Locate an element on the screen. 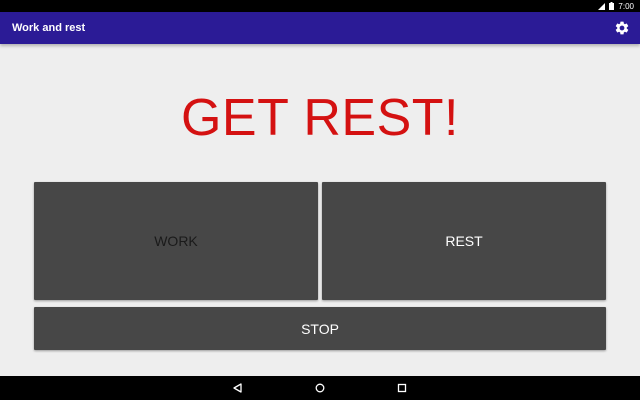 The height and width of the screenshot is (400, 640). home-button is located at coordinates (320, 388).